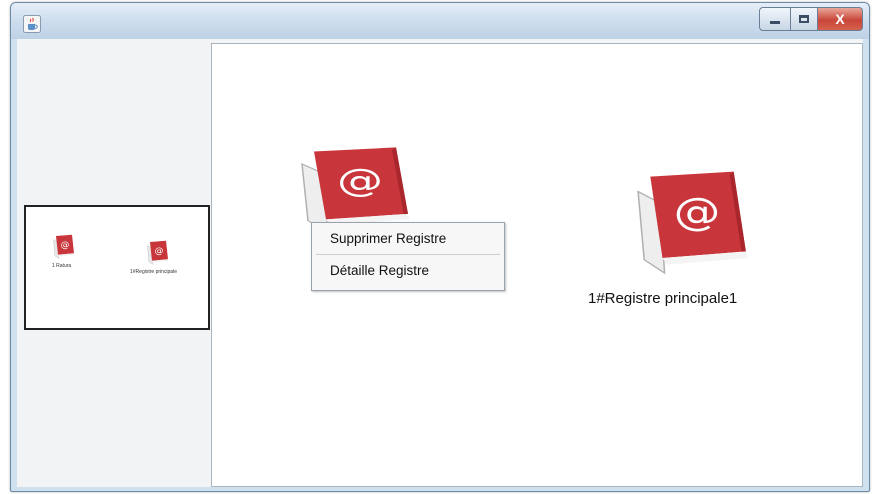  I want to click on context-menu: Supprimer Registre Détaille Registre, so click(408, 256).